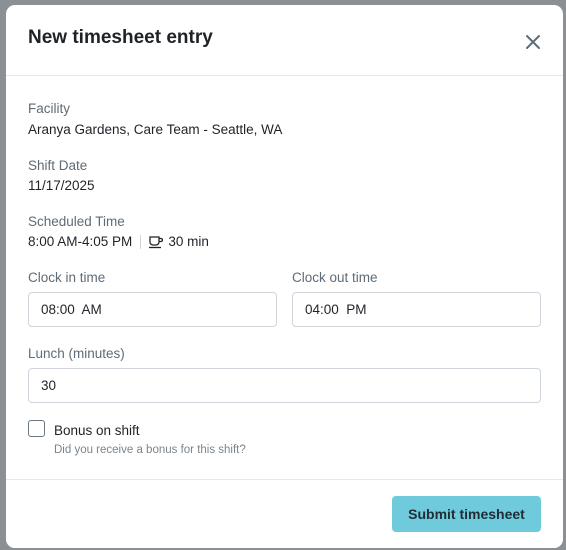 This screenshot has height=550, width=566. Describe the element at coordinates (152, 309) in the screenshot. I see `clock-in-input: 08:00 AM` at that location.